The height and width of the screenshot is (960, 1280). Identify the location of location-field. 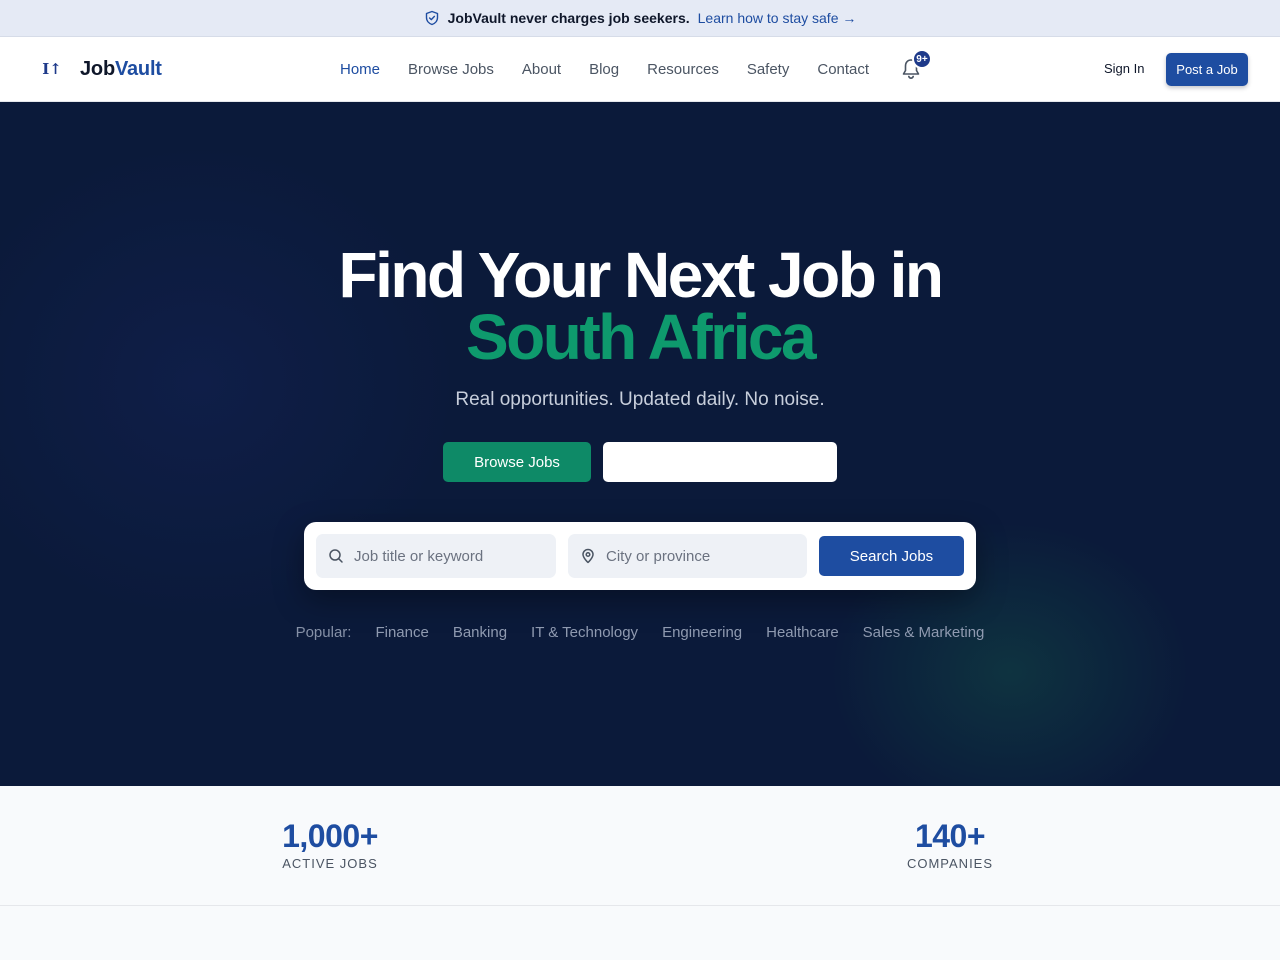
(687, 556).